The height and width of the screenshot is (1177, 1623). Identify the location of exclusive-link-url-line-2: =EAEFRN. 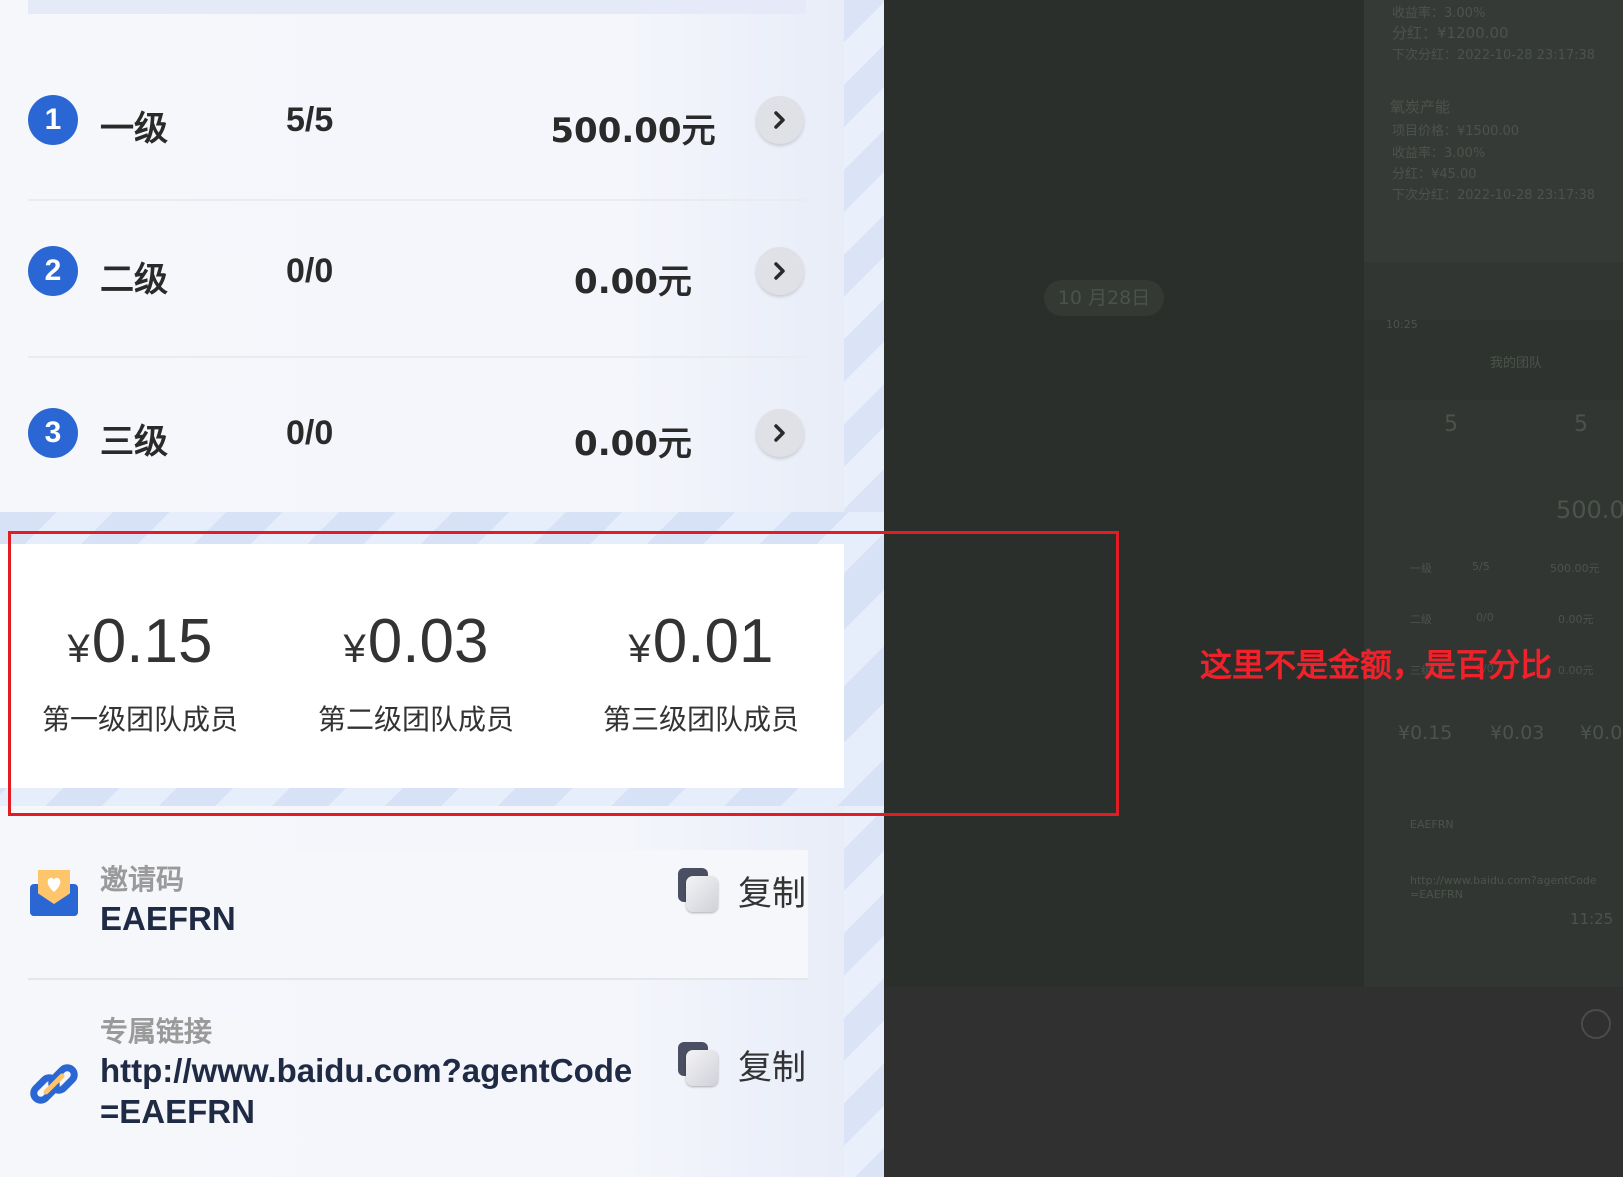
(177, 1111).